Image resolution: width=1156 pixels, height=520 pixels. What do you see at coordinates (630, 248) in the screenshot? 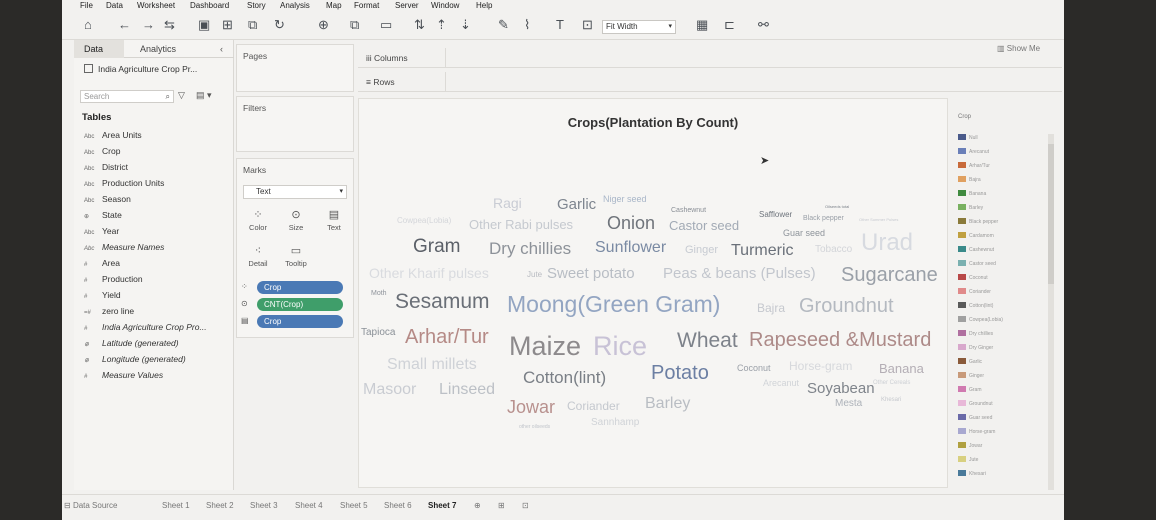
I see `word-cloud-word: Sunflower` at bounding box center [630, 248].